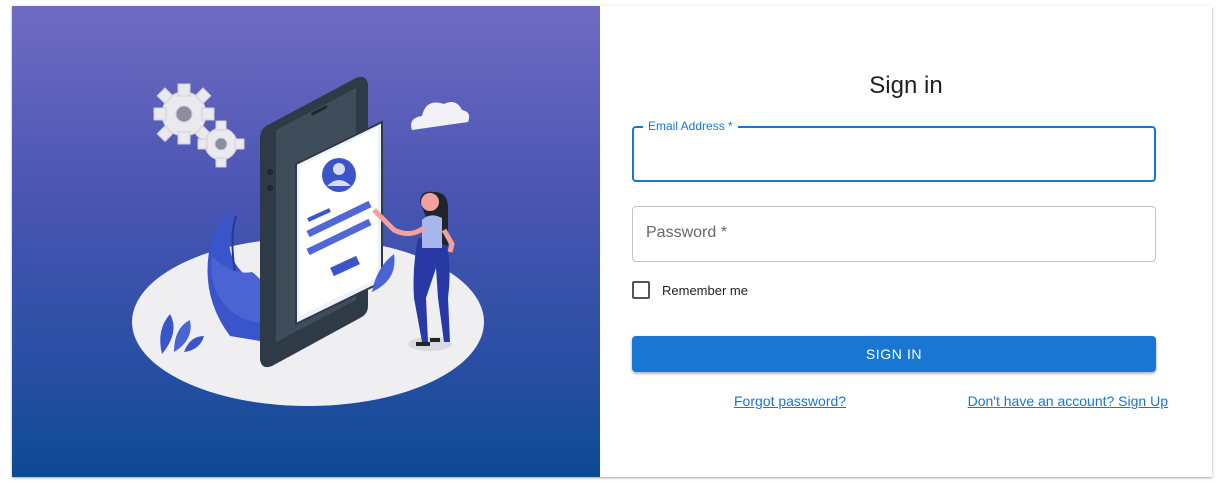 The image size is (1222, 483). I want to click on cloud-icon, so click(440, 116).